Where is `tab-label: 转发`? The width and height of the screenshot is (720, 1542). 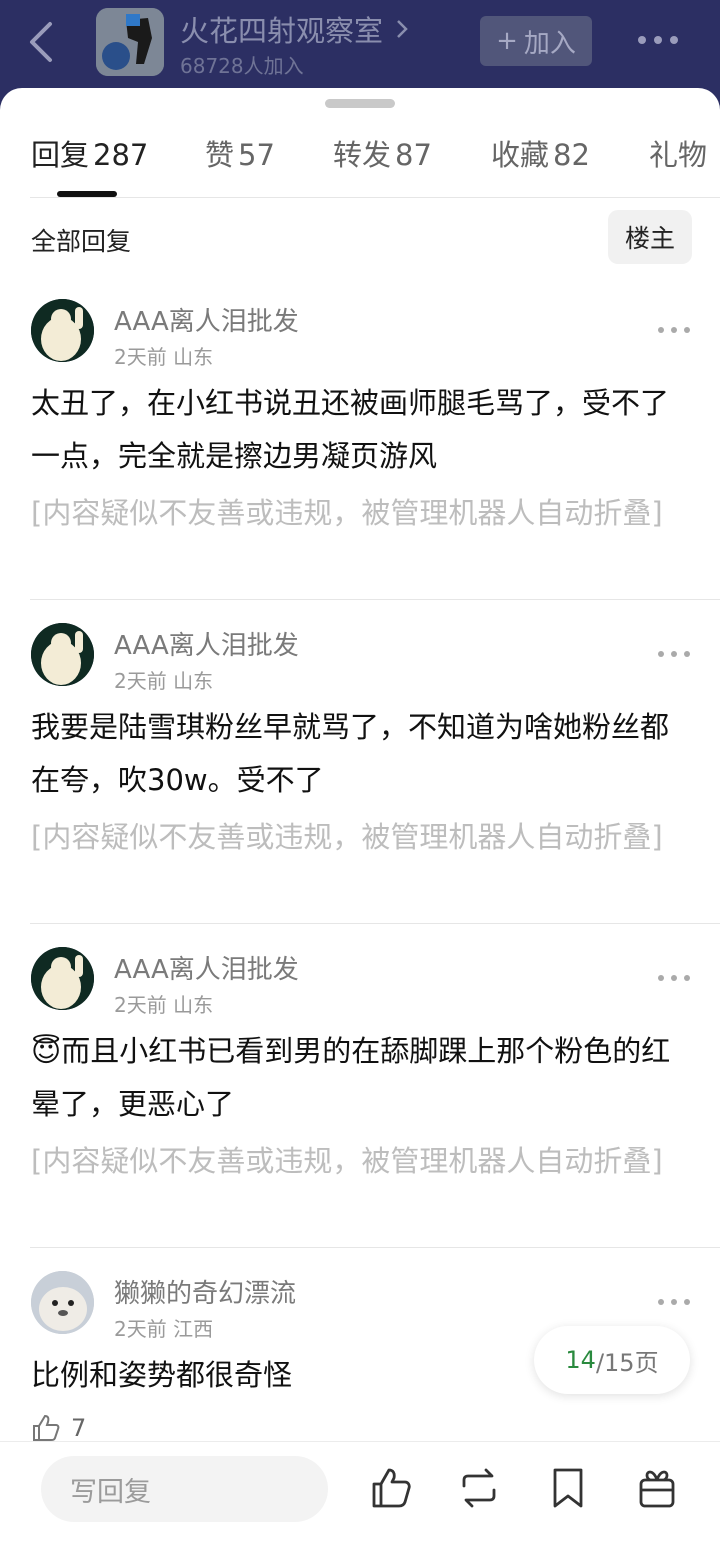
tab-label: 转发 is located at coordinates (362, 155).